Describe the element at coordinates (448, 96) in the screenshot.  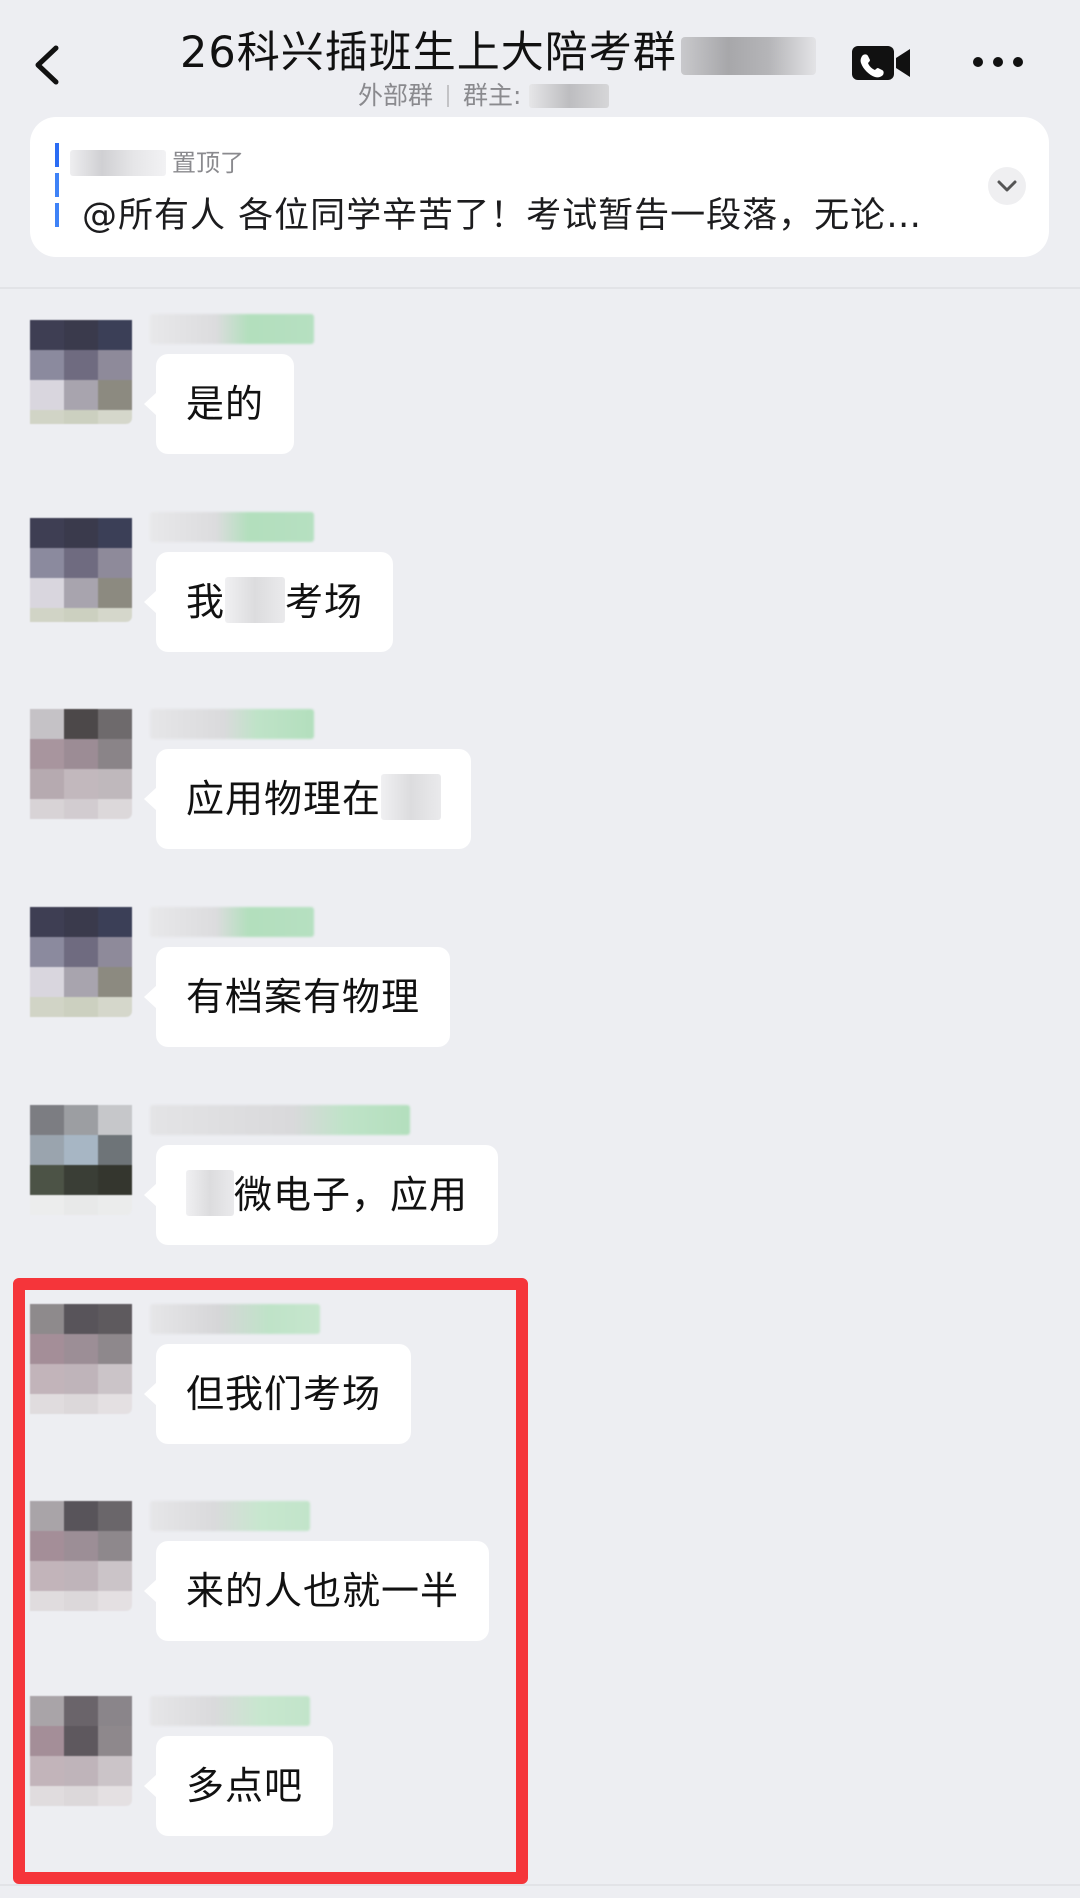
I see `subtitle-divider` at that location.